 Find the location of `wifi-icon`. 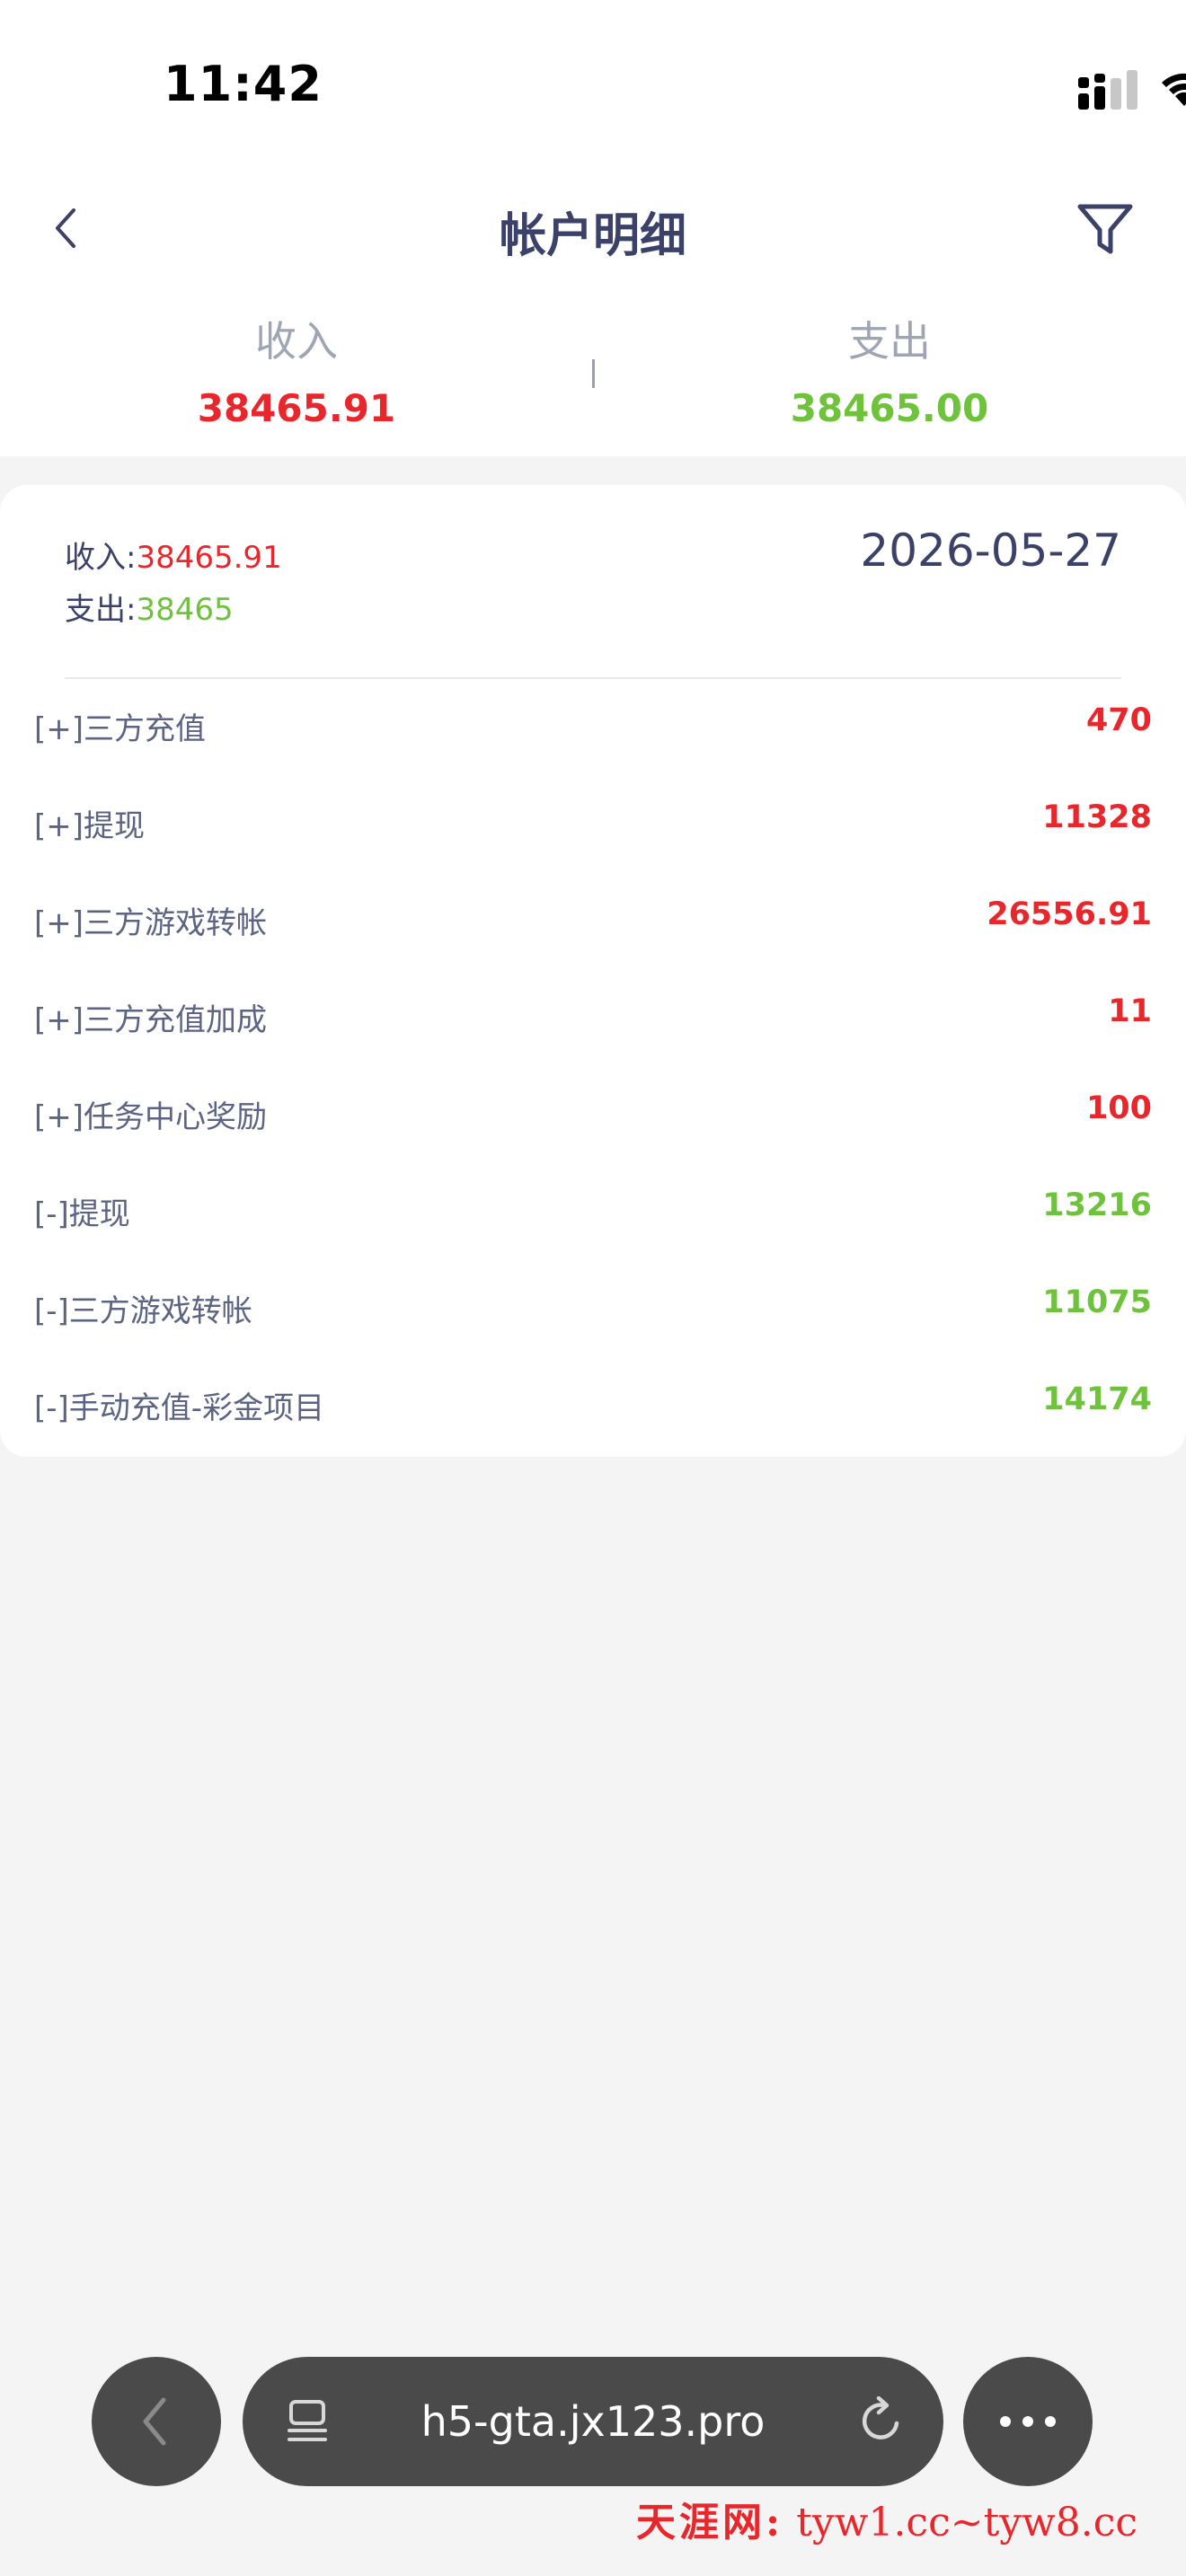

wifi-icon is located at coordinates (1174, 89).